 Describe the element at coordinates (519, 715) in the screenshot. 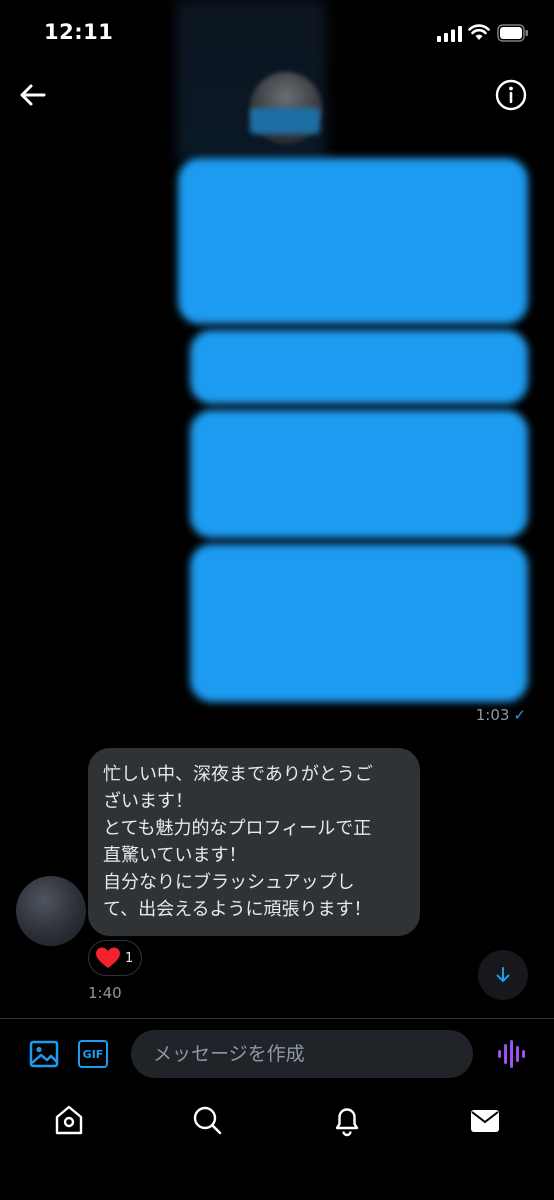

I see `check-icon: ✓` at that location.